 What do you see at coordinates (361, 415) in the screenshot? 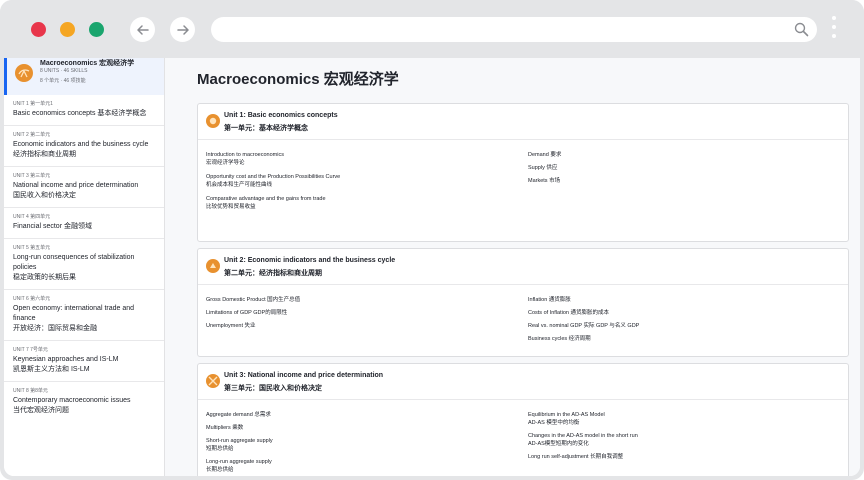
I see `skill-link: Aggregate demand 总需求` at bounding box center [361, 415].